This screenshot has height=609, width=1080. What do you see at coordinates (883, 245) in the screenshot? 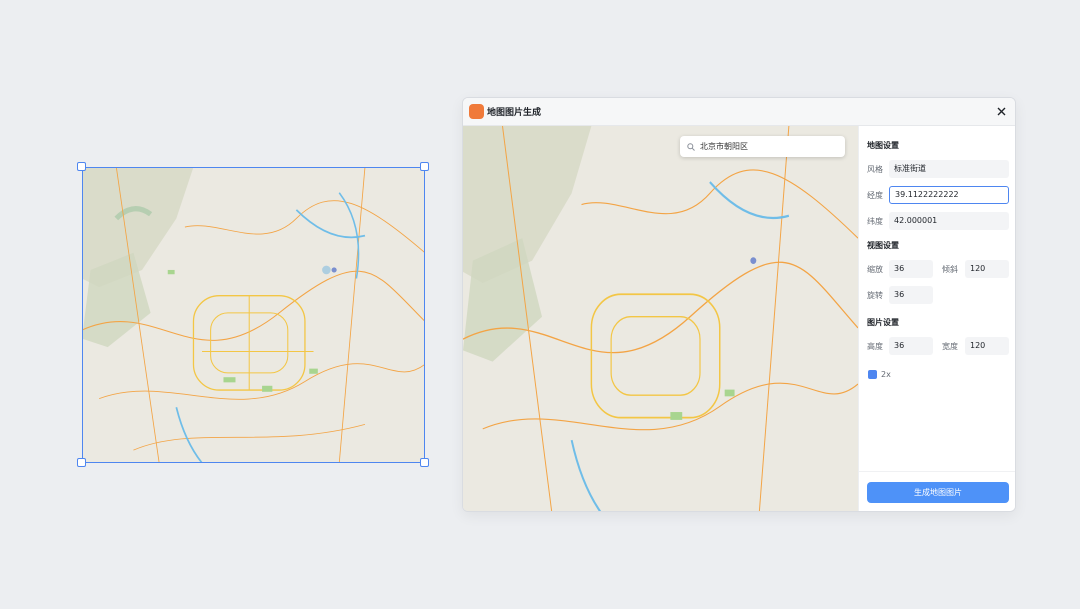
I see `view-settings-title: 视图设置` at bounding box center [883, 245].